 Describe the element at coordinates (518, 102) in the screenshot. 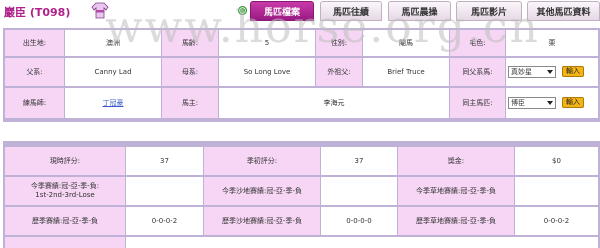

I see `same-owner-select-value: 博臣` at that location.